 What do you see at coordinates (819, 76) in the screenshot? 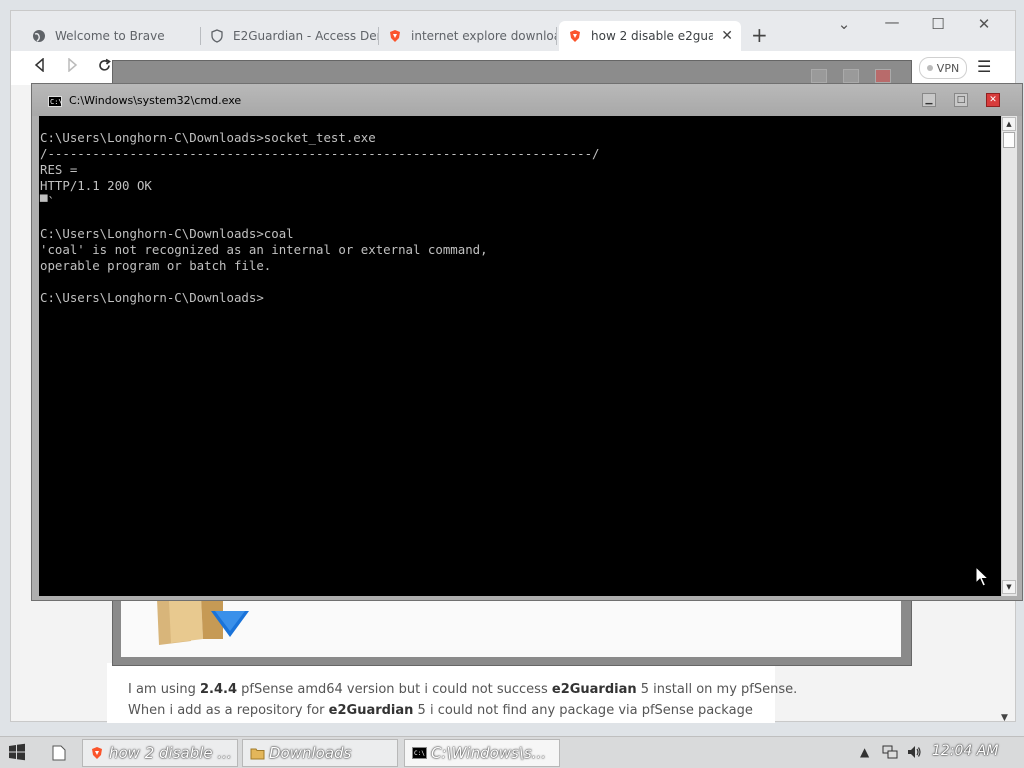
I see `minimize-icon` at bounding box center [819, 76].